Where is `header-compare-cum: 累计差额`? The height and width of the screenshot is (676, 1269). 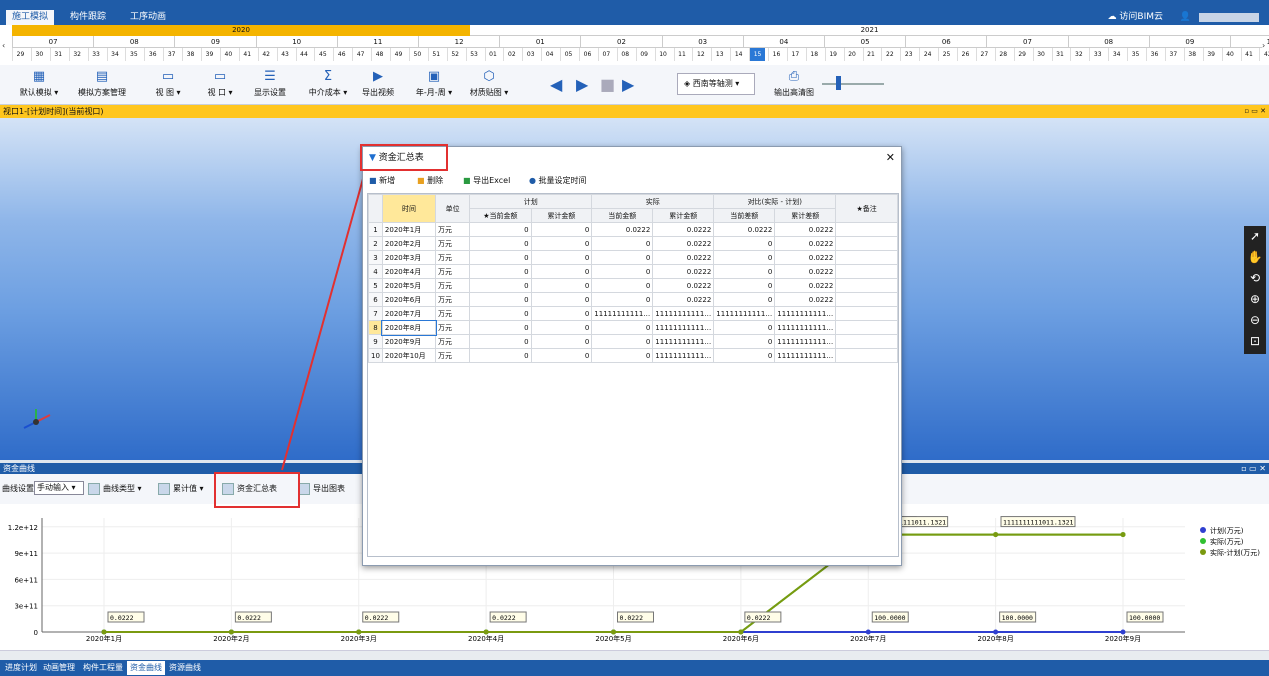
header-compare-cum: 累计差额 is located at coordinates (805, 215).